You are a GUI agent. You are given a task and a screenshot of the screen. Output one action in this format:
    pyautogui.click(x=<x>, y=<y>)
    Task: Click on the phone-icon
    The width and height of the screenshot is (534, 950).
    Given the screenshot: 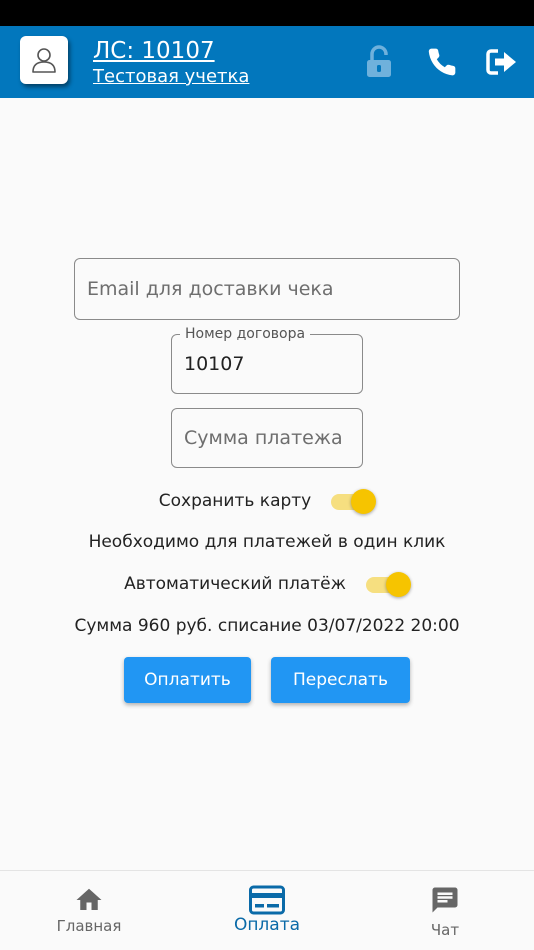 What is the action you would take?
    pyautogui.click(x=442, y=62)
    